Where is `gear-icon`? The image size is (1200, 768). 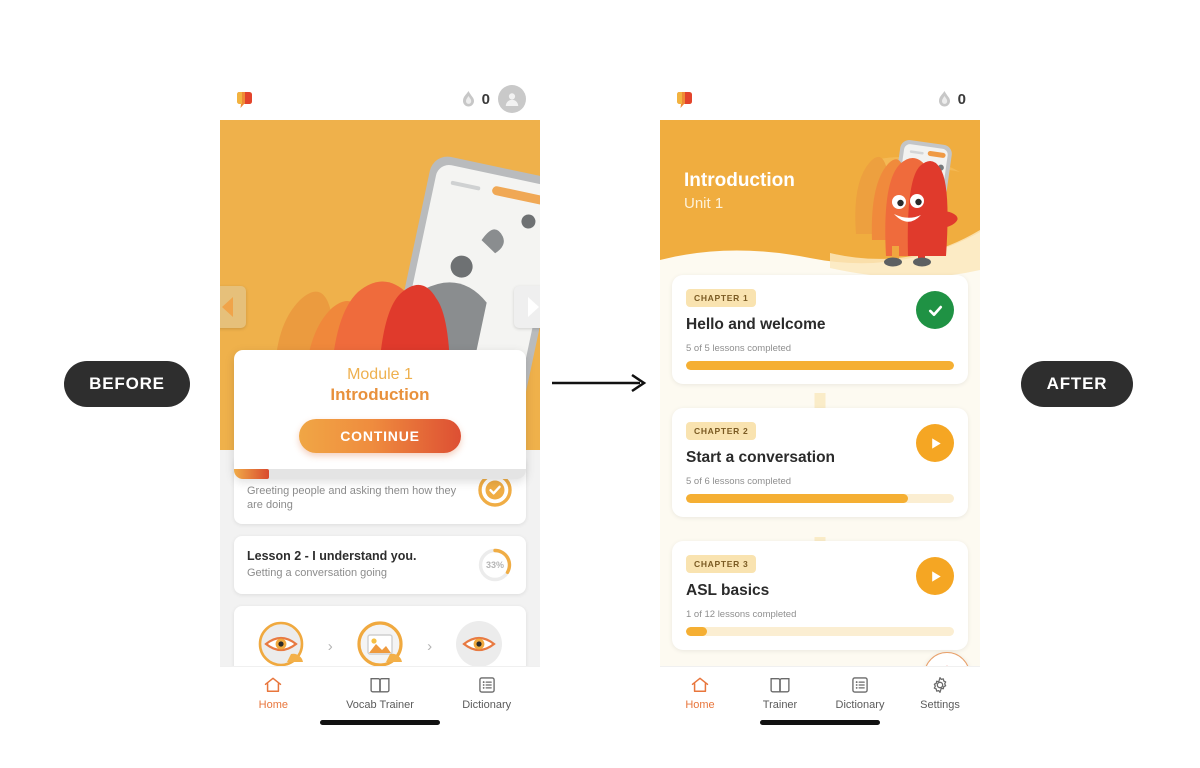
gear-icon is located at coordinates (940, 685).